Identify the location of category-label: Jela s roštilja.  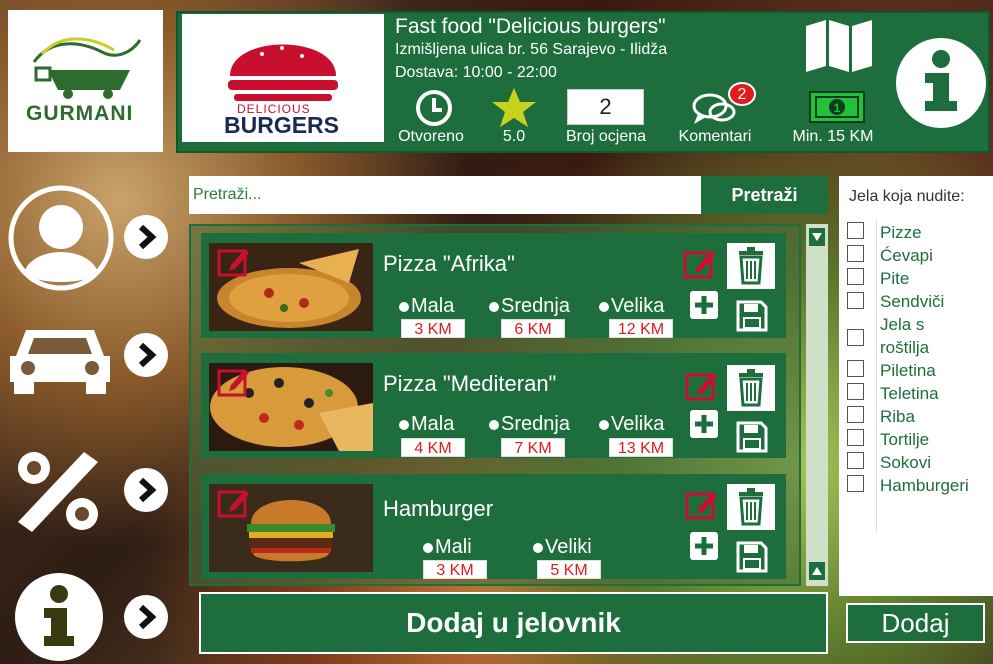
(905, 336).